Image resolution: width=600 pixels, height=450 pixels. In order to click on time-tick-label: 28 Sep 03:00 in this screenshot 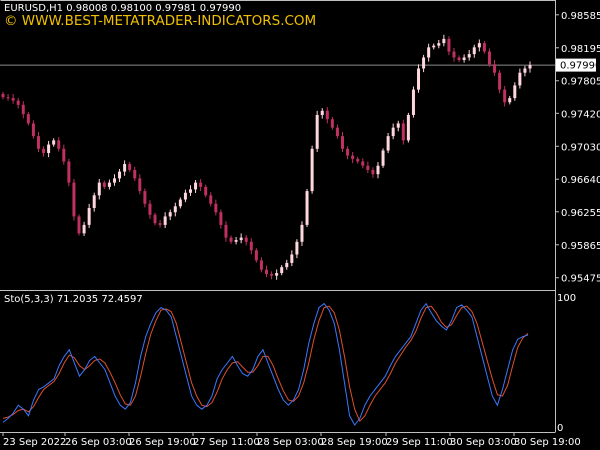, I will do `click(290, 442)`.